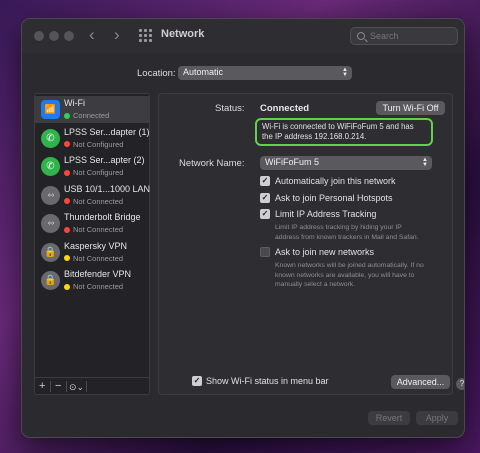 Image resolution: width=480 pixels, height=453 pixels. What do you see at coordinates (325, 252) in the screenshot?
I see `ask-join-new-label: Ask to join new networks` at bounding box center [325, 252].